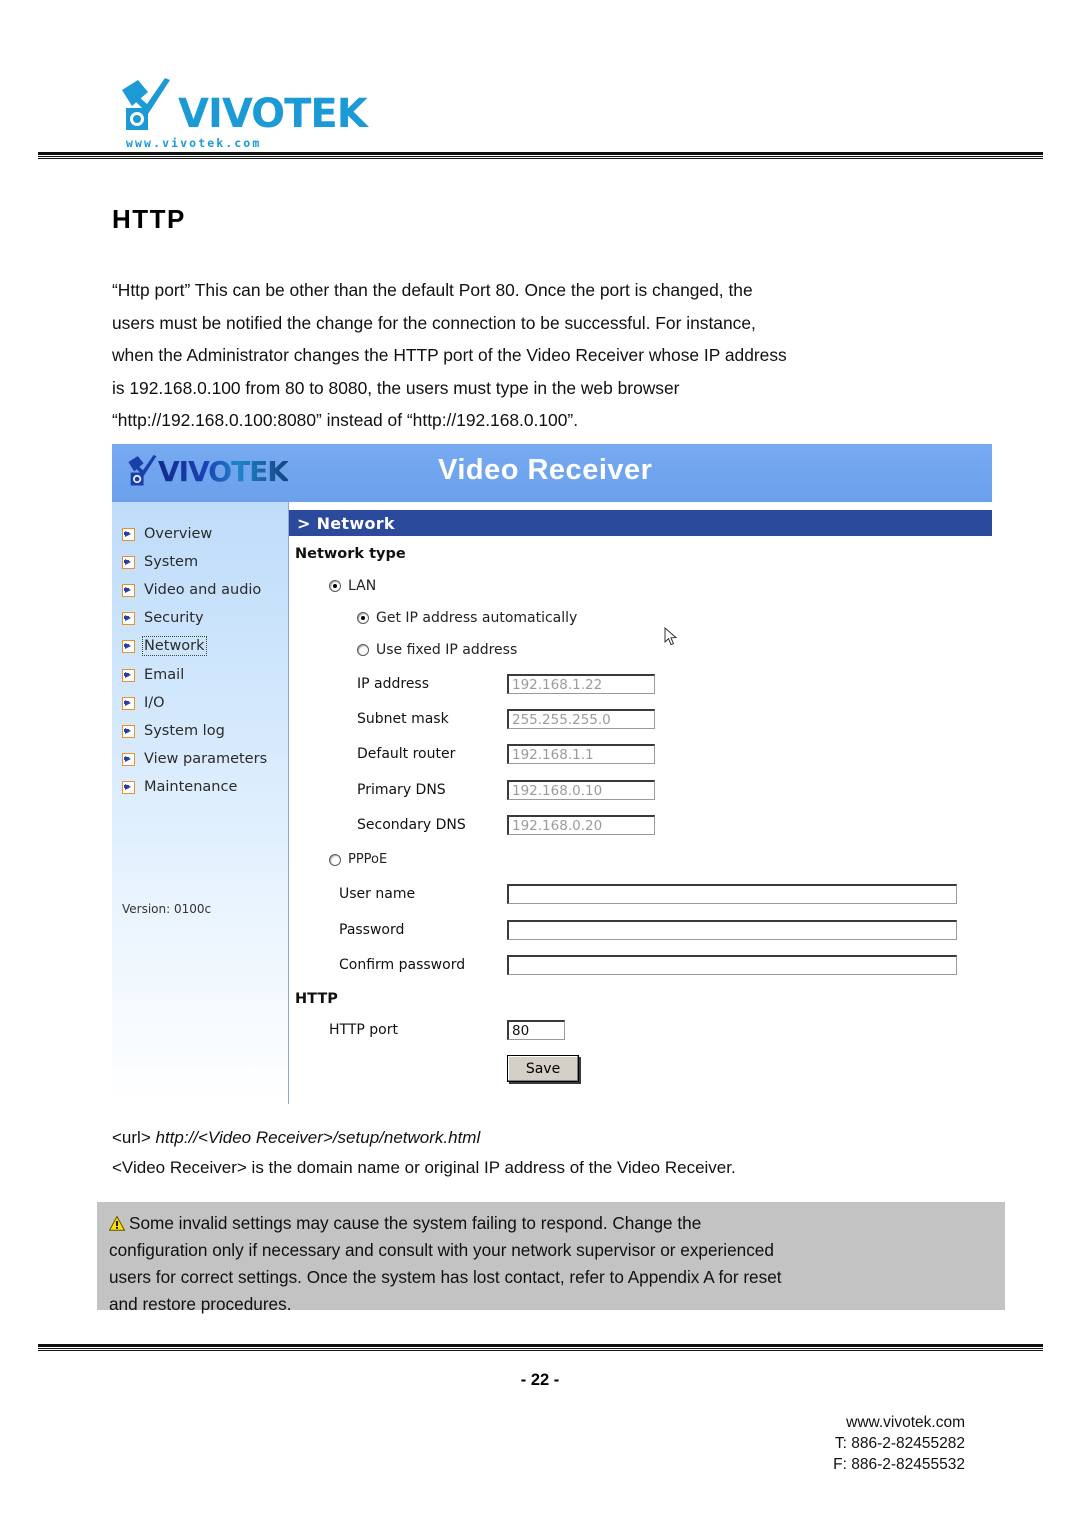 This screenshot has width=1080, height=1527. What do you see at coordinates (540, 155) in the screenshot?
I see `header-divider` at bounding box center [540, 155].